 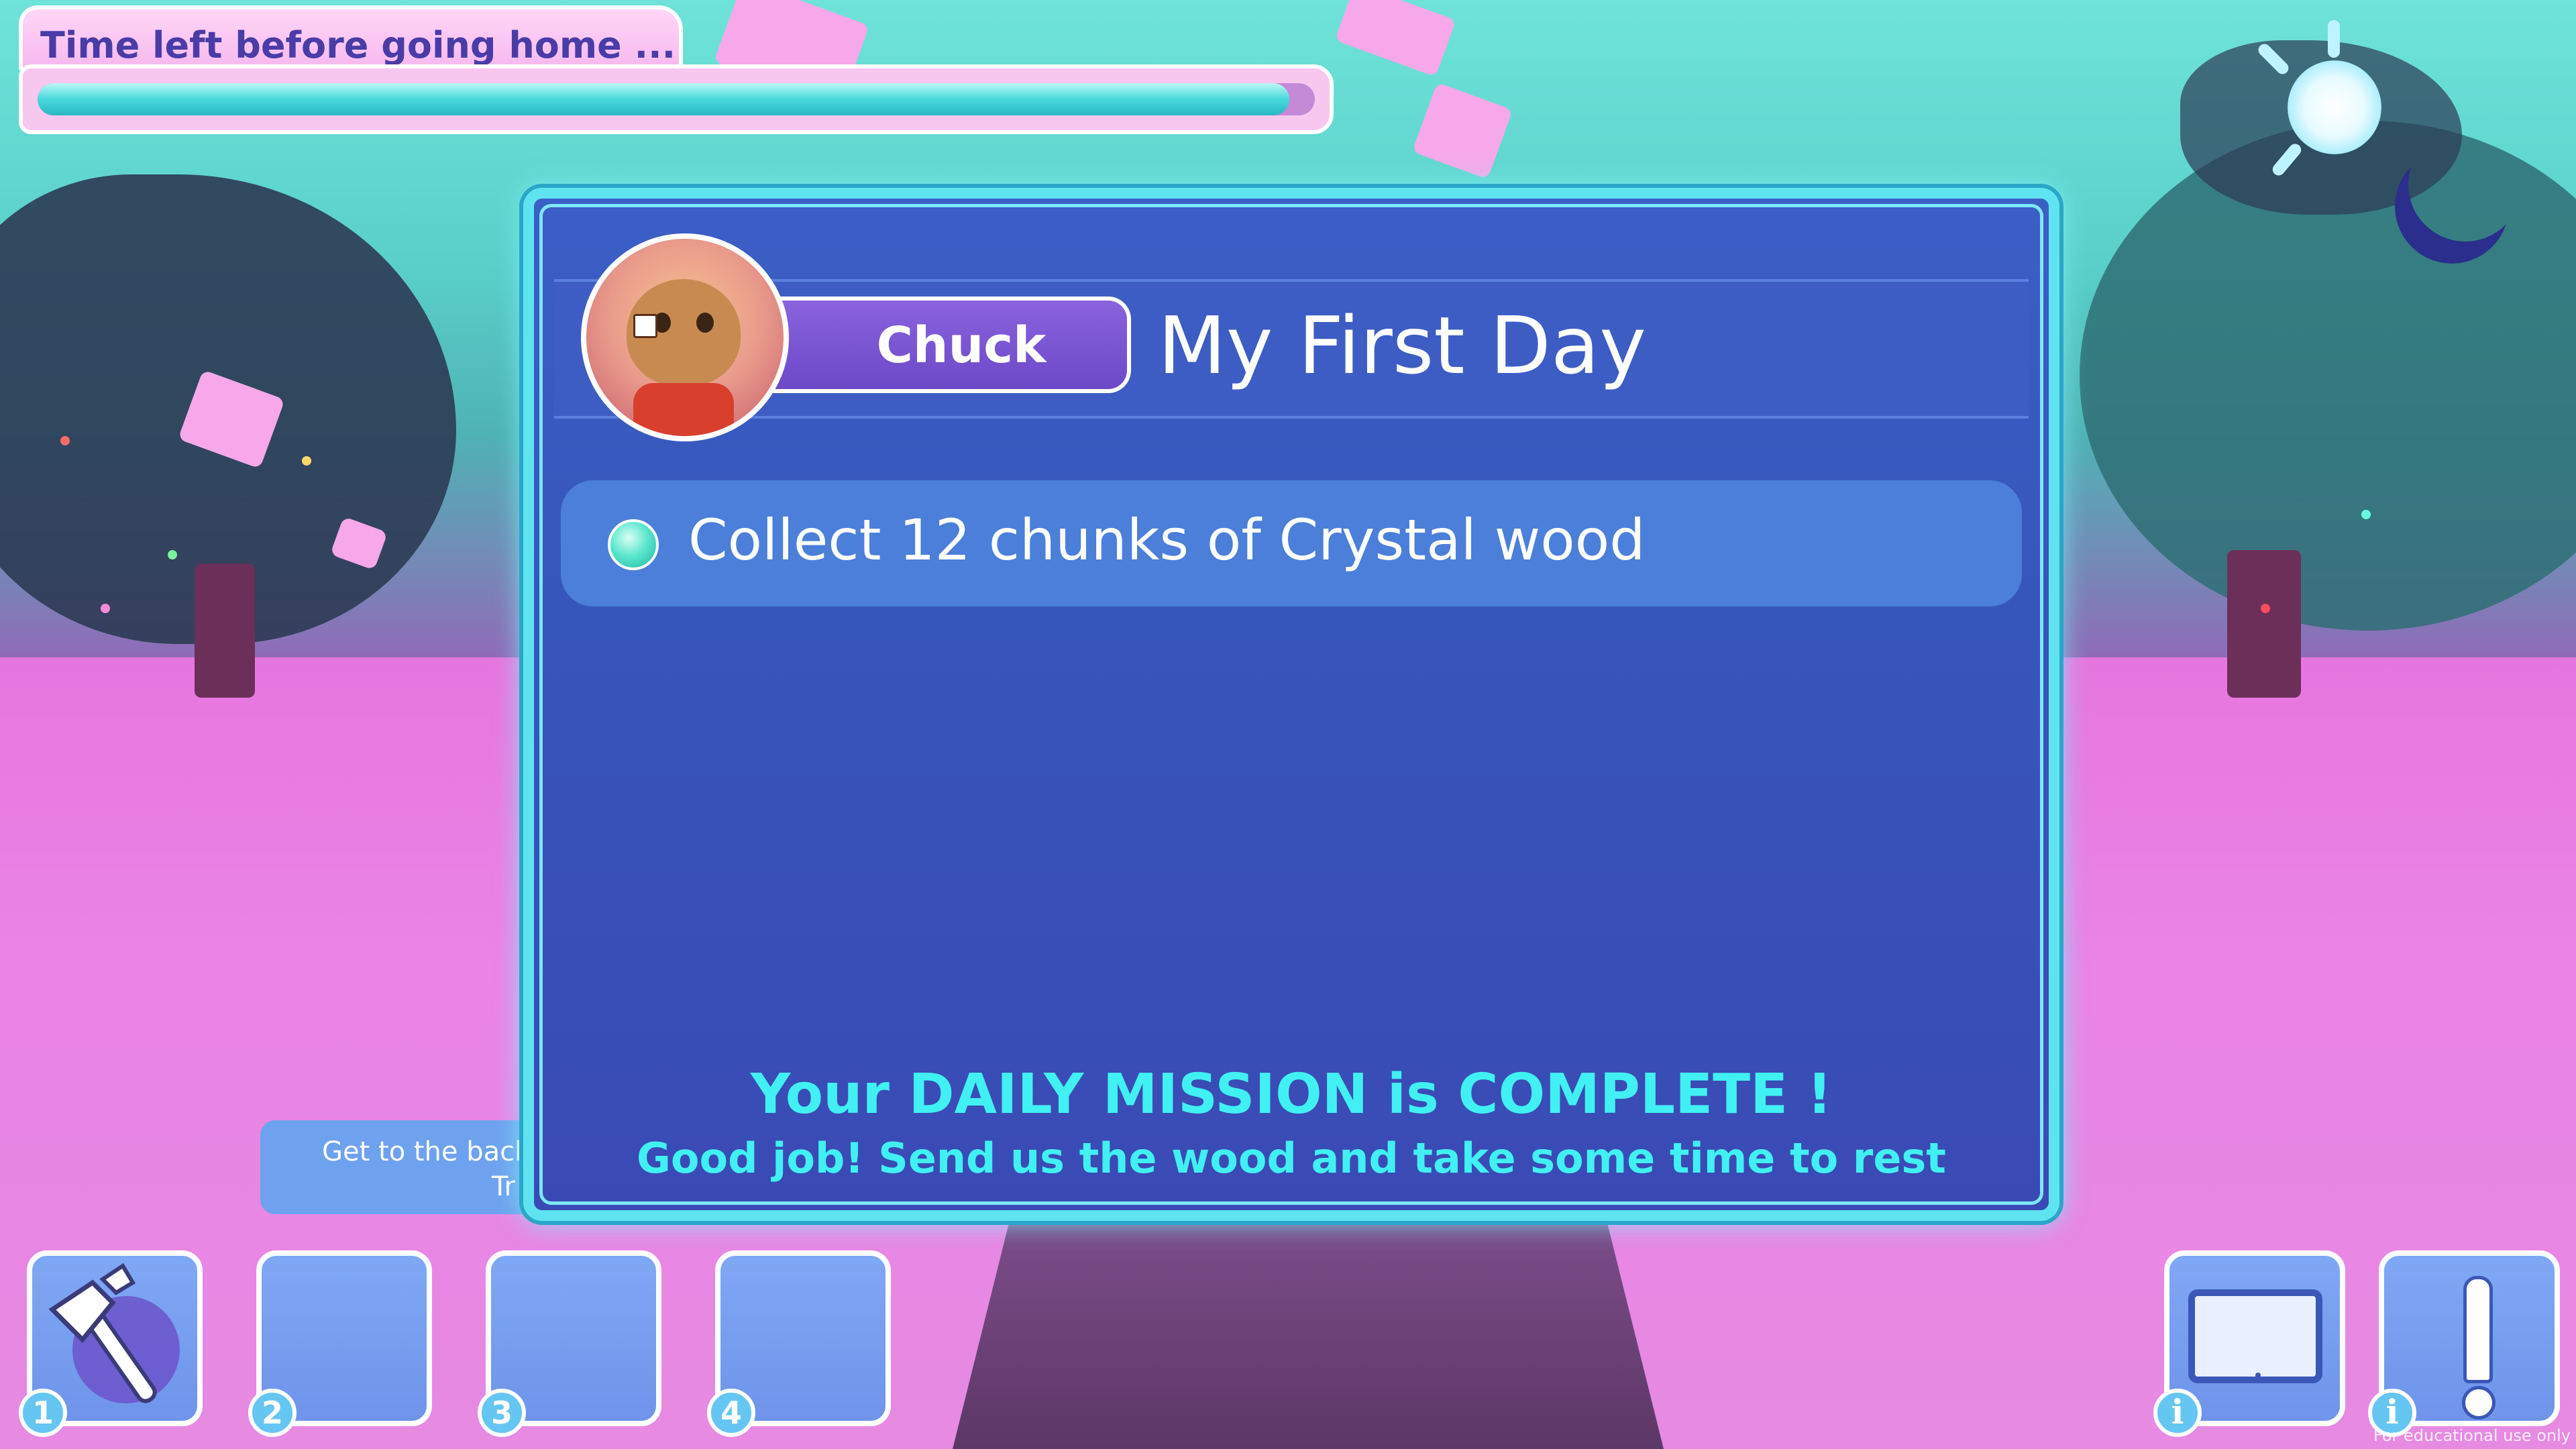 I want to click on info-icon: i, so click(x=2177, y=1413).